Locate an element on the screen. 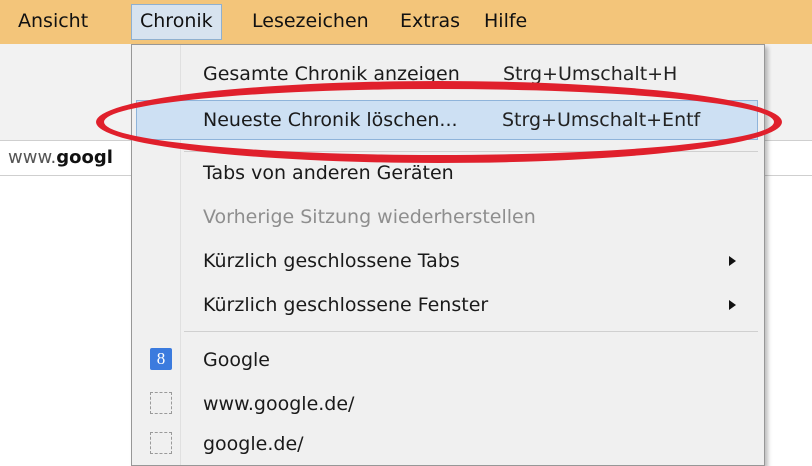  menu-lesezeichen: Lesezeichen is located at coordinates (310, 22).